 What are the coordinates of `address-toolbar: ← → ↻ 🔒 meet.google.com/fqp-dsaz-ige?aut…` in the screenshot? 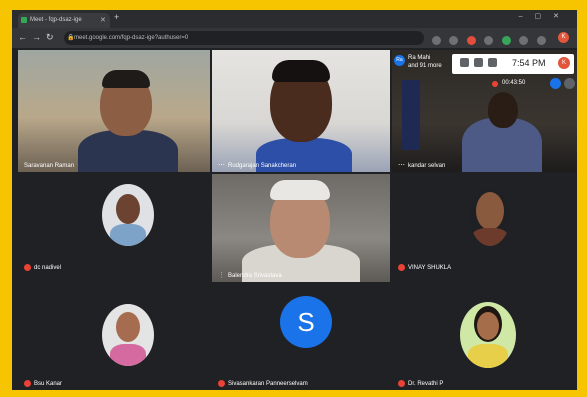 It's located at (294, 38).